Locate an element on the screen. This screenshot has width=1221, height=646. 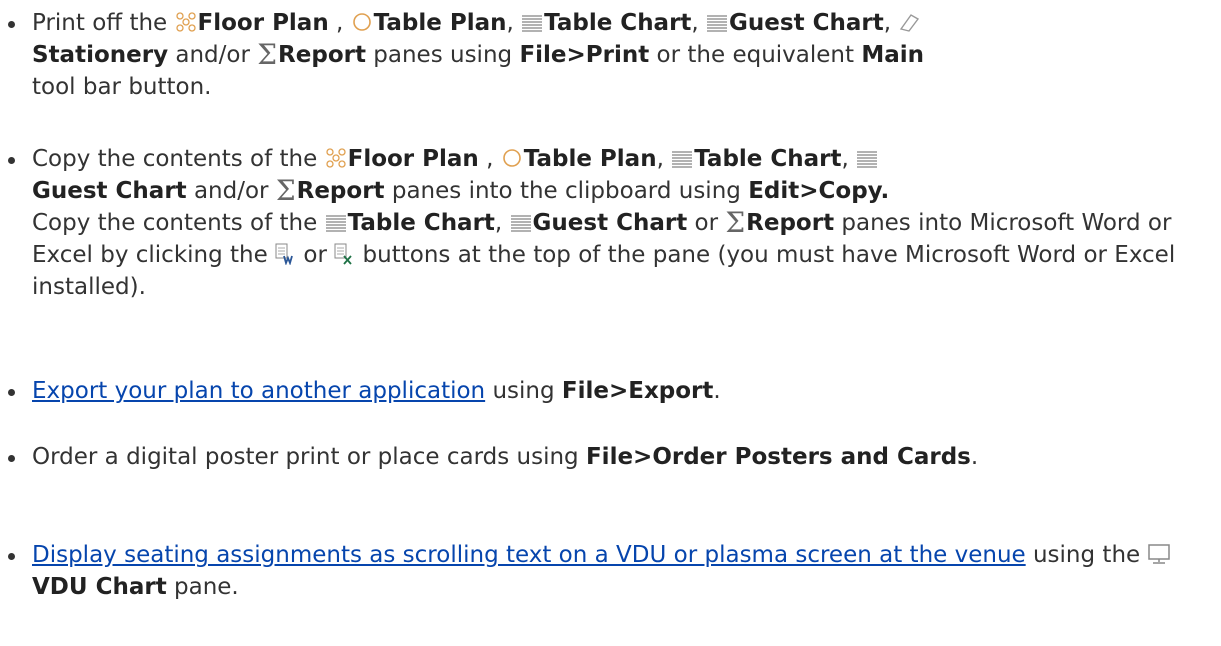
vdu-chart-label: VDU Chart is located at coordinates (99, 587).